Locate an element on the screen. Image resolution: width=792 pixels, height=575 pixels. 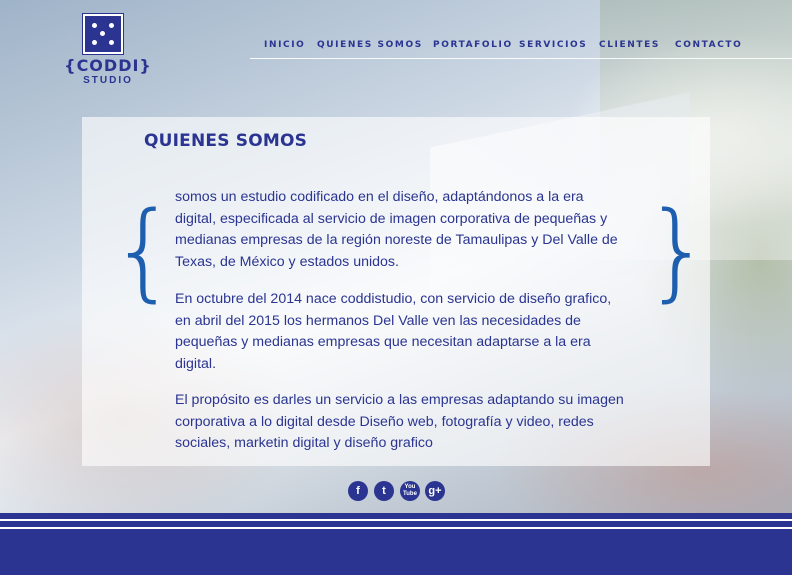
youtube-icon-line2: Tube is located at coordinates (410, 494).